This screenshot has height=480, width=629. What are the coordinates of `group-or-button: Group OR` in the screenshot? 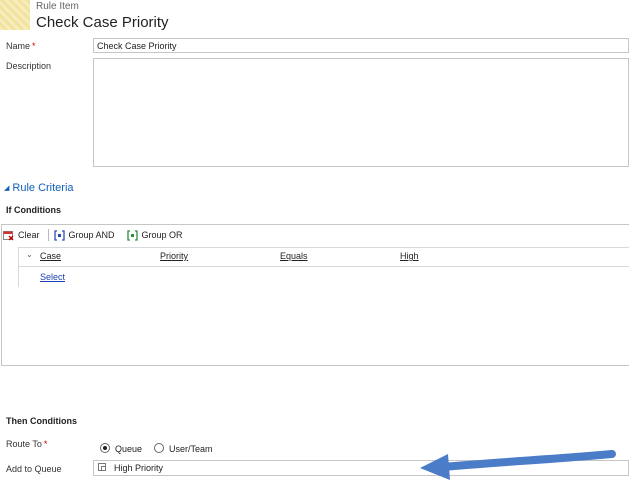 It's located at (154, 235).